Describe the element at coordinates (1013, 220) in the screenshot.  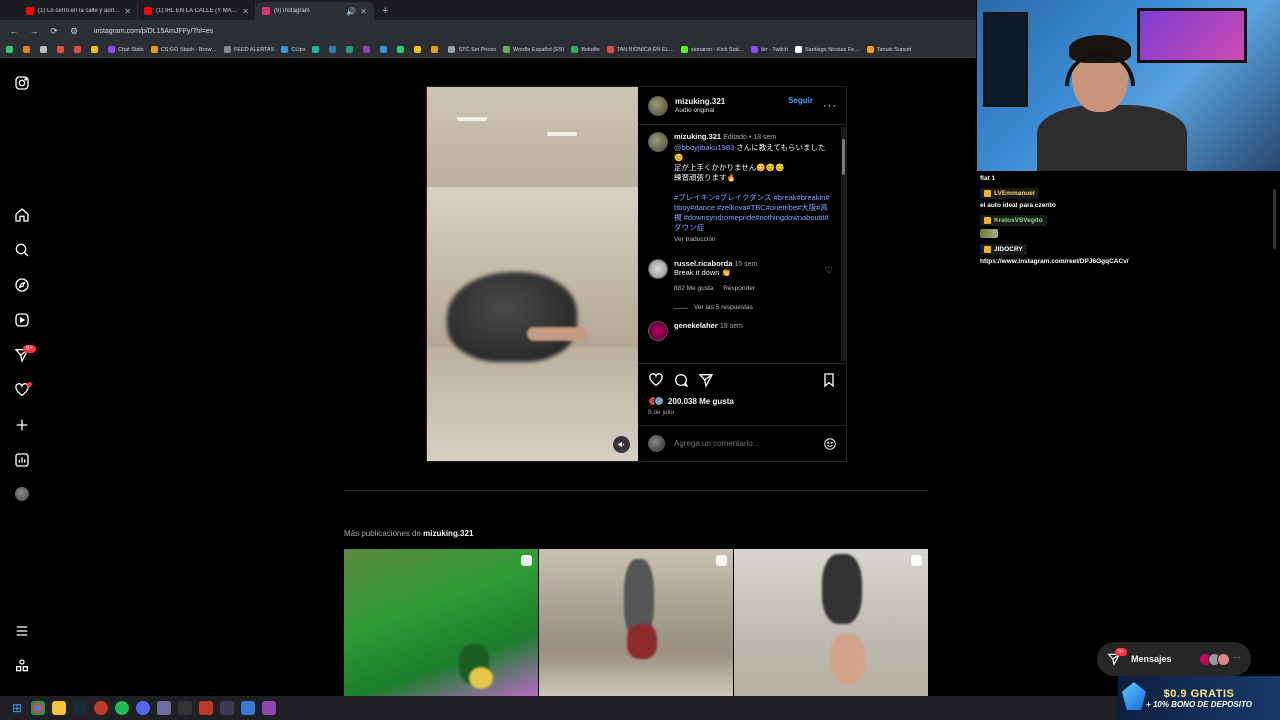
I see `chat-username: KratosVSVegito` at that location.